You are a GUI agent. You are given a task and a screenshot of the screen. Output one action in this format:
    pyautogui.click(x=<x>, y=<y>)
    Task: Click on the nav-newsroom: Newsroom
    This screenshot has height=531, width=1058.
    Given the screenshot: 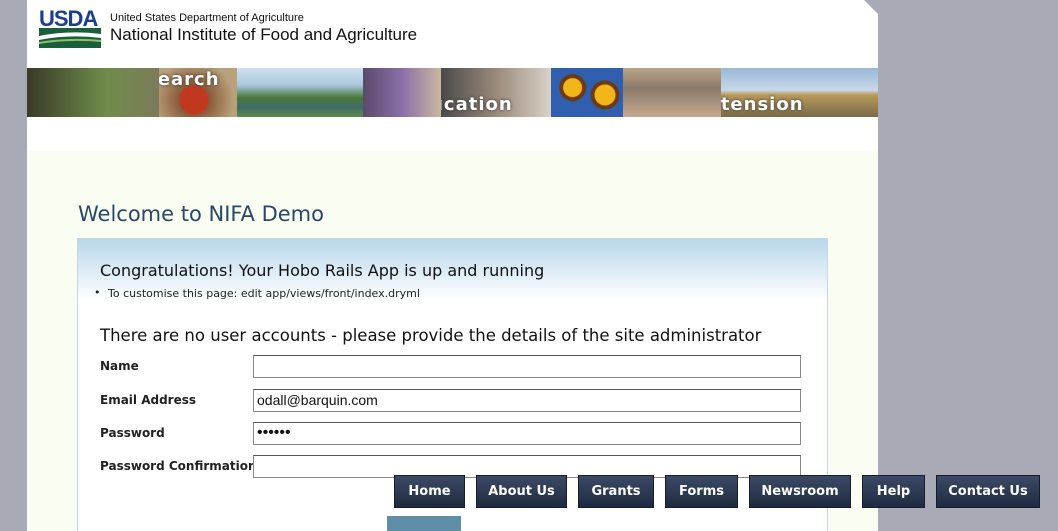 What is the action you would take?
    pyautogui.click(x=800, y=491)
    